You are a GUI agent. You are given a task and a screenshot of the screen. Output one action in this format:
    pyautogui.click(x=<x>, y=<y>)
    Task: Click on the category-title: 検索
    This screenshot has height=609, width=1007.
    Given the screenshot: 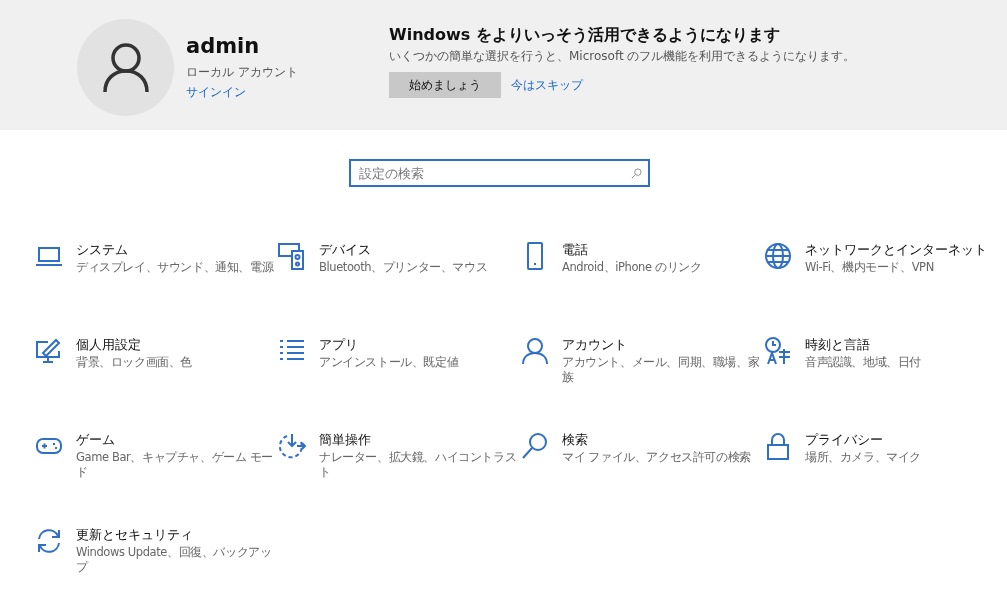 What is the action you would take?
    pyautogui.click(x=575, y=440)
    